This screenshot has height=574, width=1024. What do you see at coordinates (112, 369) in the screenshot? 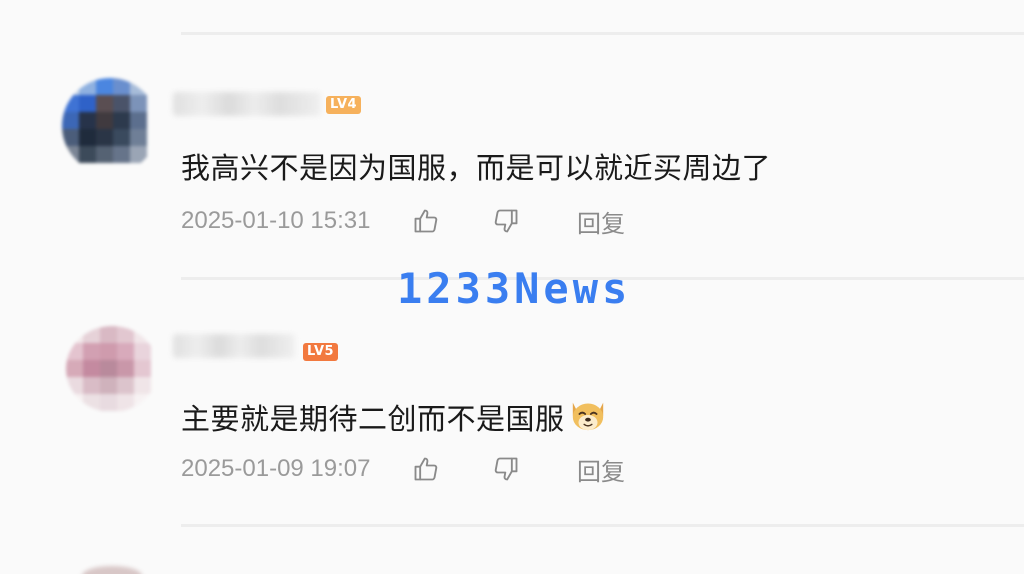
I see `user-avatar` at bounding box center [112, 369].